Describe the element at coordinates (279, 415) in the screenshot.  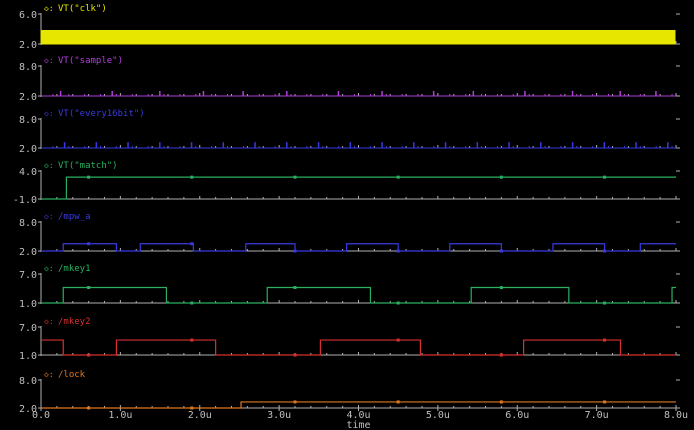
I see `x-tick-label: 3.0u` at that location.